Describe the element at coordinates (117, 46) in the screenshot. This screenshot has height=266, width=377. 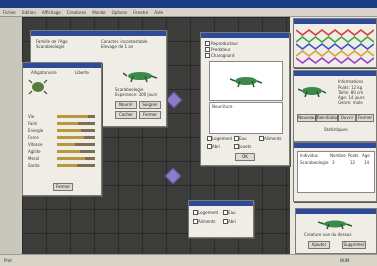
I see `creature-field-4: Elevage de 1 an` at that location.